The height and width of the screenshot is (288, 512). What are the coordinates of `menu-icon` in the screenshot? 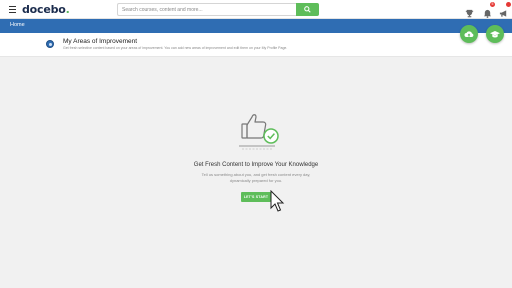 It's located at (12, 9).